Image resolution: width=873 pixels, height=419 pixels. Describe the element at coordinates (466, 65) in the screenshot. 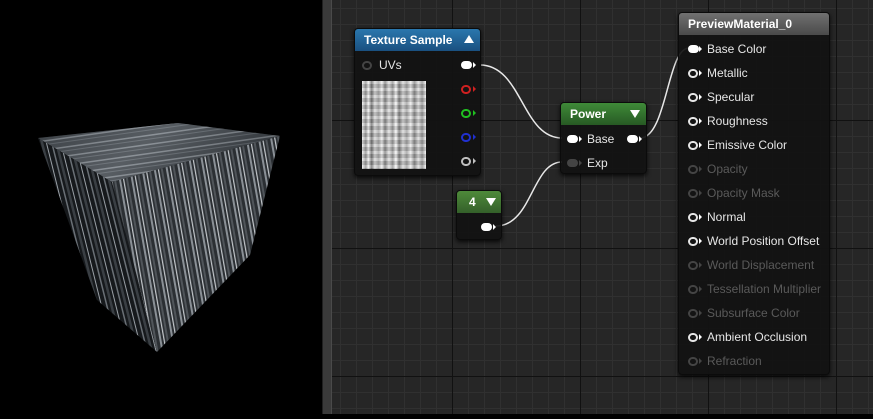

I see `rgb-output-pin-icon` at that location.